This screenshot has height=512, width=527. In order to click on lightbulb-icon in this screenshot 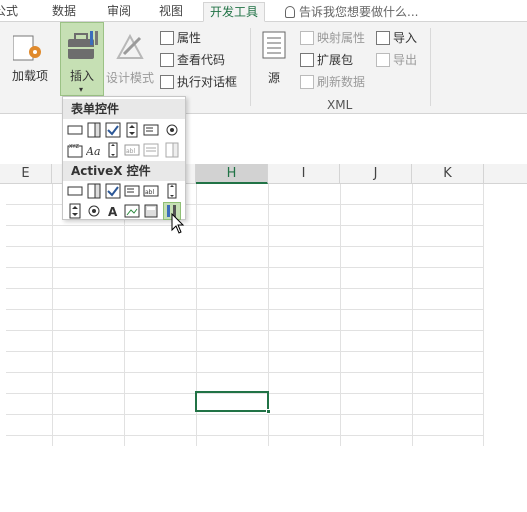, I will do `click(290, 12)`.